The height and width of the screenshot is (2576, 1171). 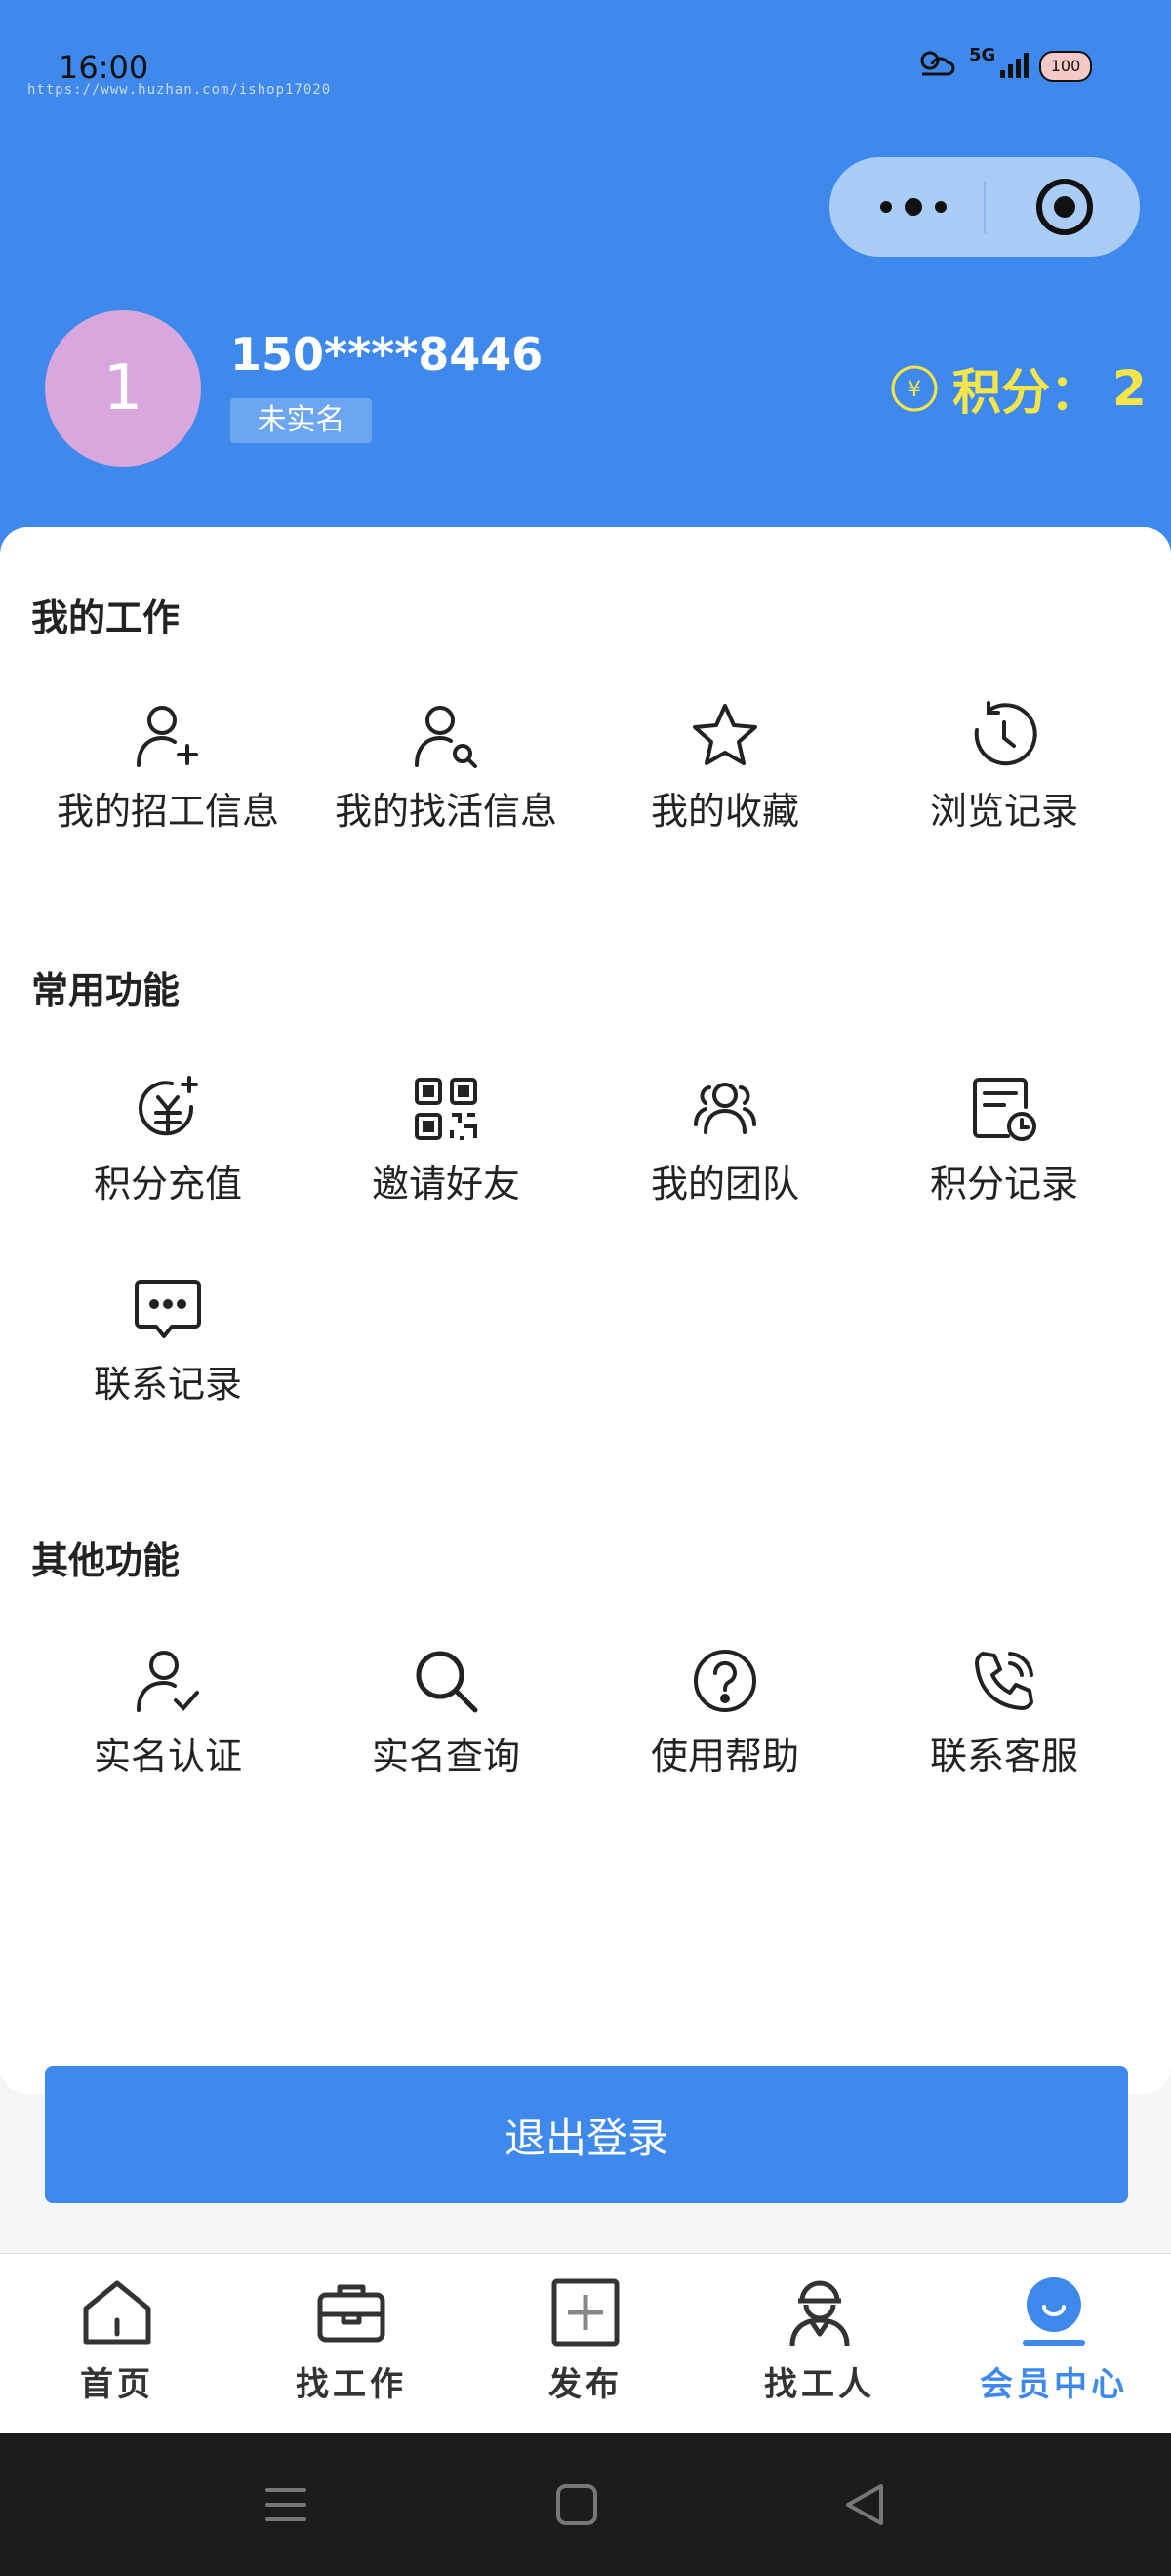 I want to click on section-title-common: 常用功能, so click(x=106, y=990).